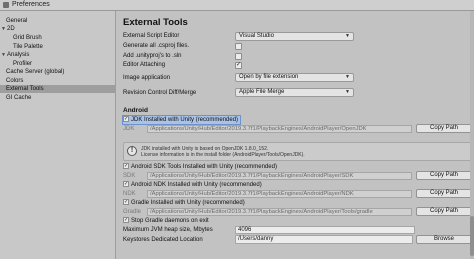 This screenshot has width=474, height=259. What do you see at coordinates (126, 166) in the screenshot?
I see `sdk-checkbox: ✓` at bounding box center [126, 166].